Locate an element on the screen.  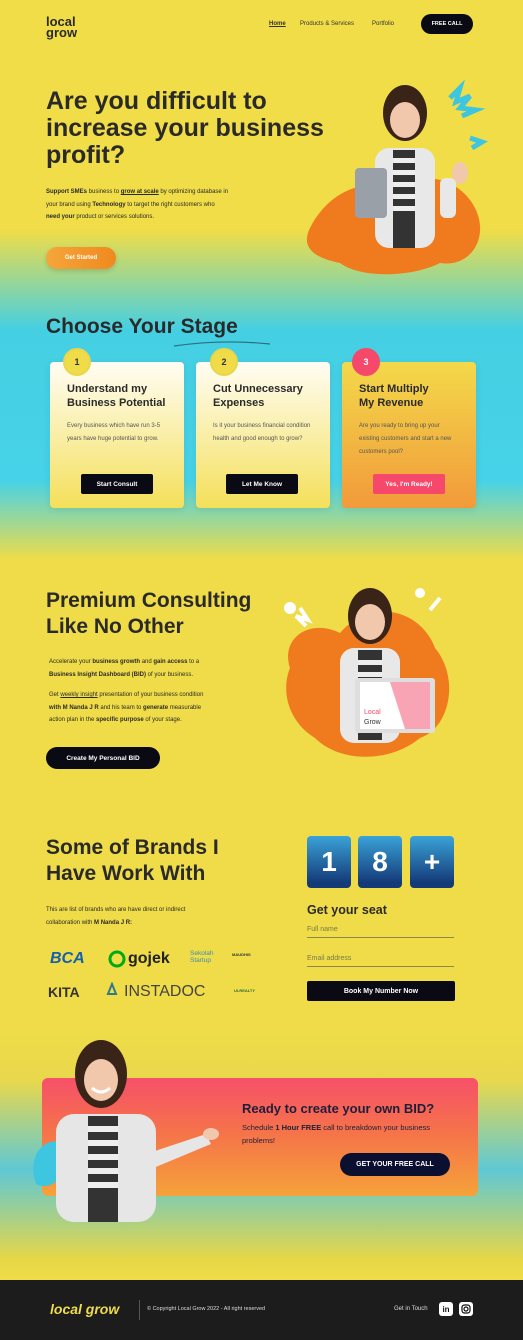
stage-card-title: Understand my Business Potential is located at coordinates (116, 396).